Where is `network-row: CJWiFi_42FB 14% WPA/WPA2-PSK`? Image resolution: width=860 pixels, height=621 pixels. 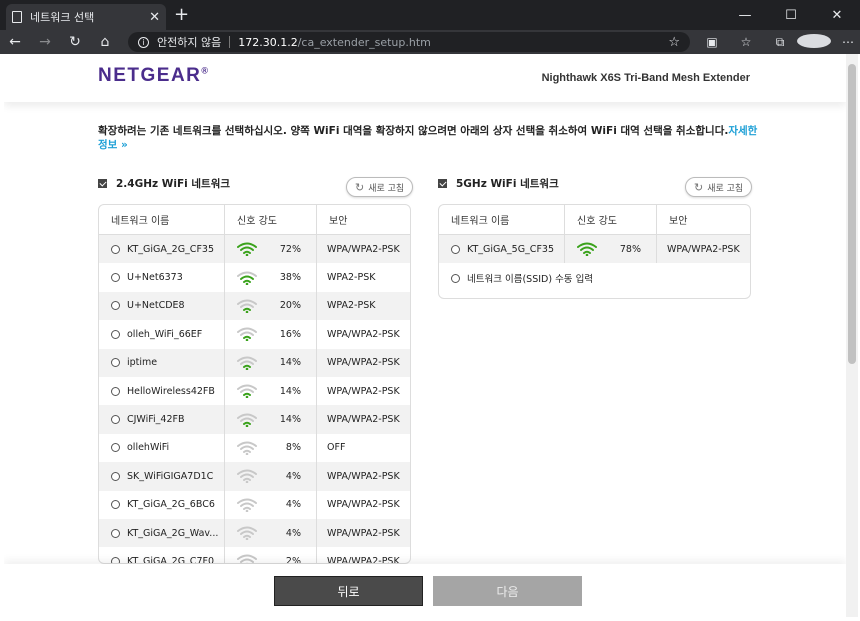 network-row: CJWiFi_42FB 14% WPA/WPA2-PSK is located at coordinates (254, 419).